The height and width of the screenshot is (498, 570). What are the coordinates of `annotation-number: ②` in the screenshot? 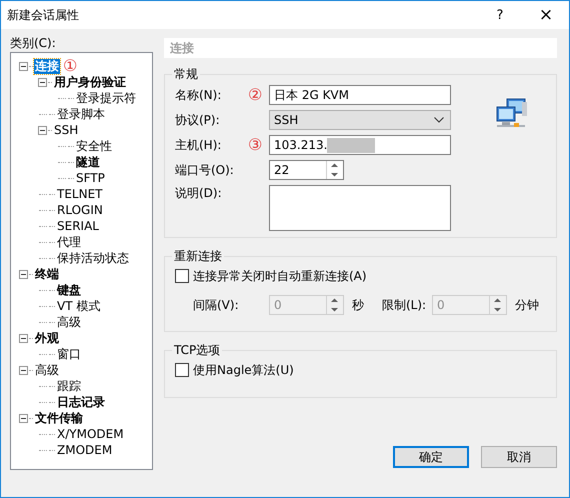 It's located at (255, 95).